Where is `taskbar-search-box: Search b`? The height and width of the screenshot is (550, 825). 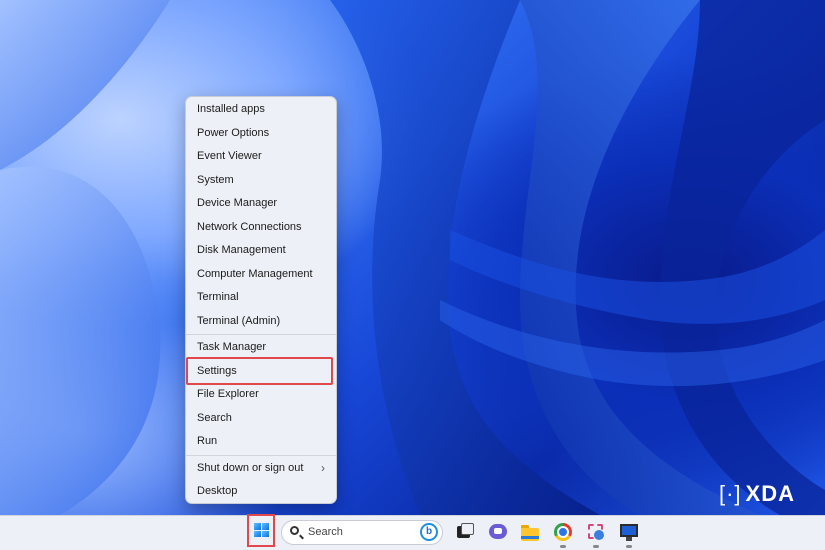
taskbar-search-box: Search b is located at coordinates (362, 532).